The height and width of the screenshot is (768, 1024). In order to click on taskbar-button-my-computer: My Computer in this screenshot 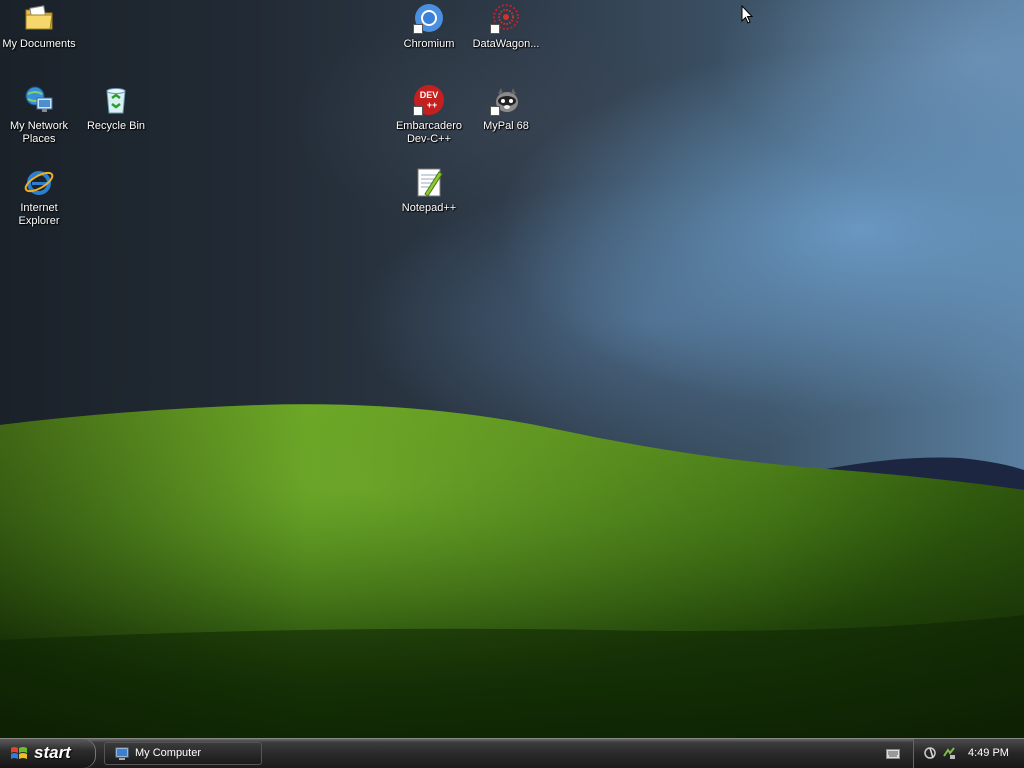, I will do `click(183, 753)`.